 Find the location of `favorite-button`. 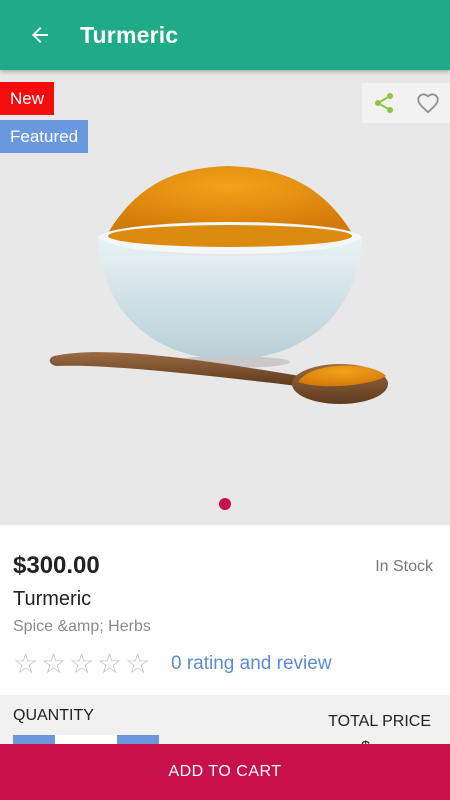

favorite-button is located at coordinates (428, 103).